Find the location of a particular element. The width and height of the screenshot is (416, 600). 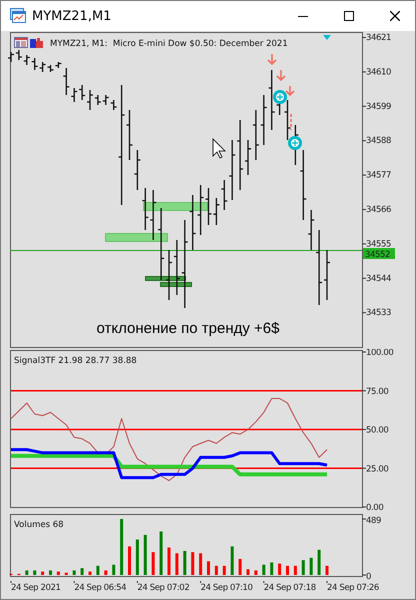

price-axis-label: 34599 is located at coordinates (379, 107).